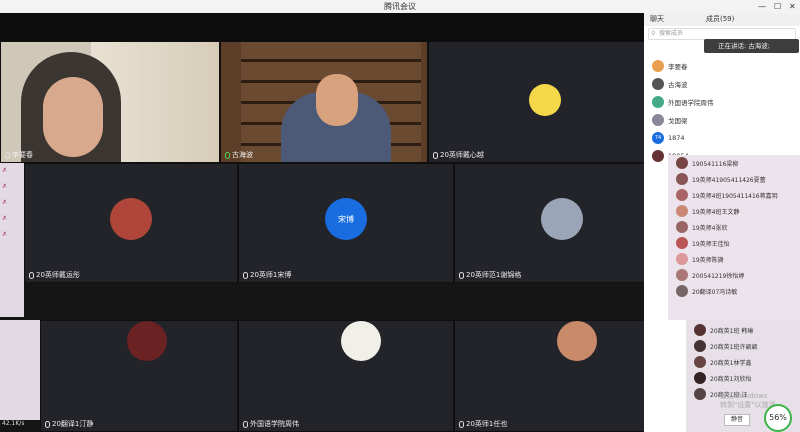 The image size is (800, 432). Describe the element at coordinates (722, 84) in the screenshot. I see `list-item: 古海波` at that location.